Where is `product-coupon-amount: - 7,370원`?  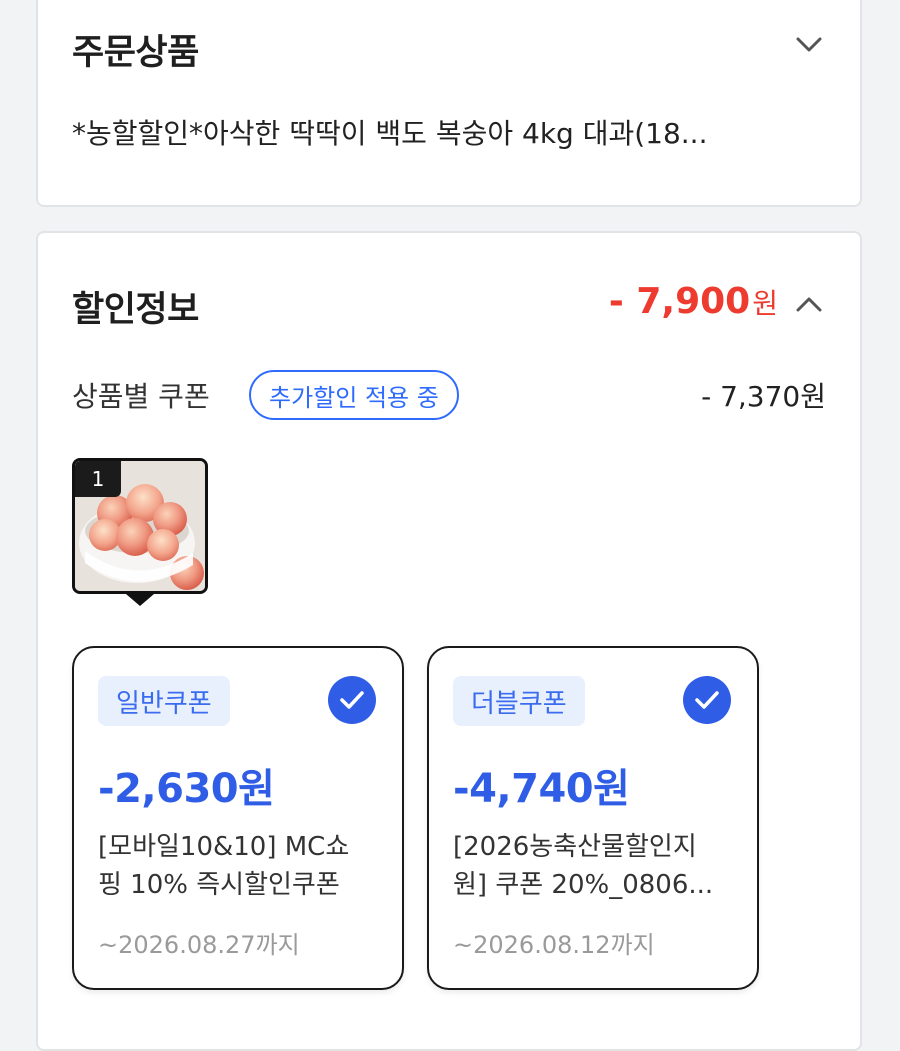
product-coupon-amount: - 7,370원 is located at coordinates (763, 396).